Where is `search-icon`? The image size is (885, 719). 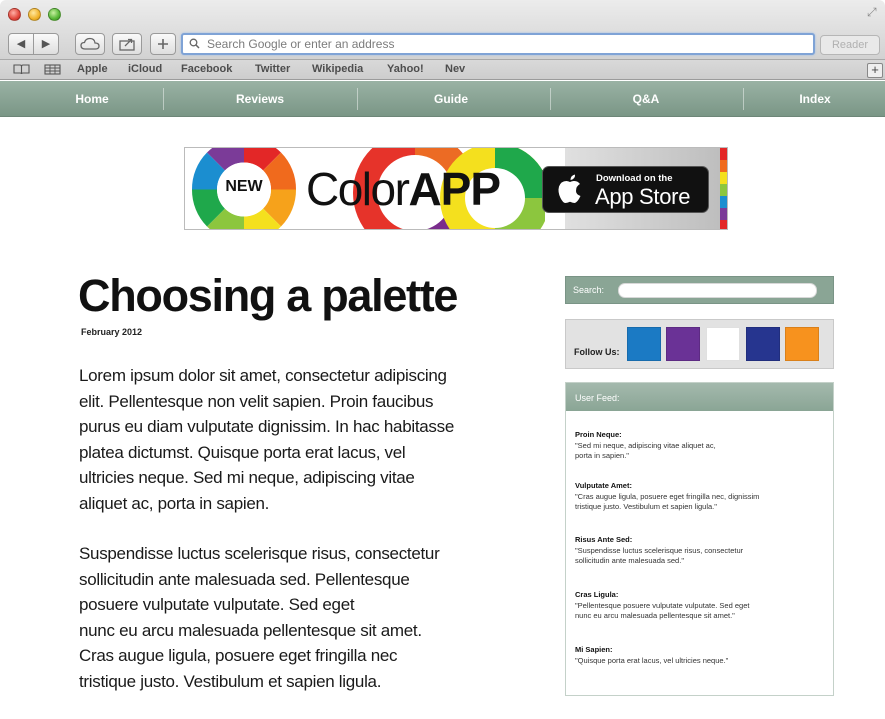 search-icon is located at coordinates (194, 43).